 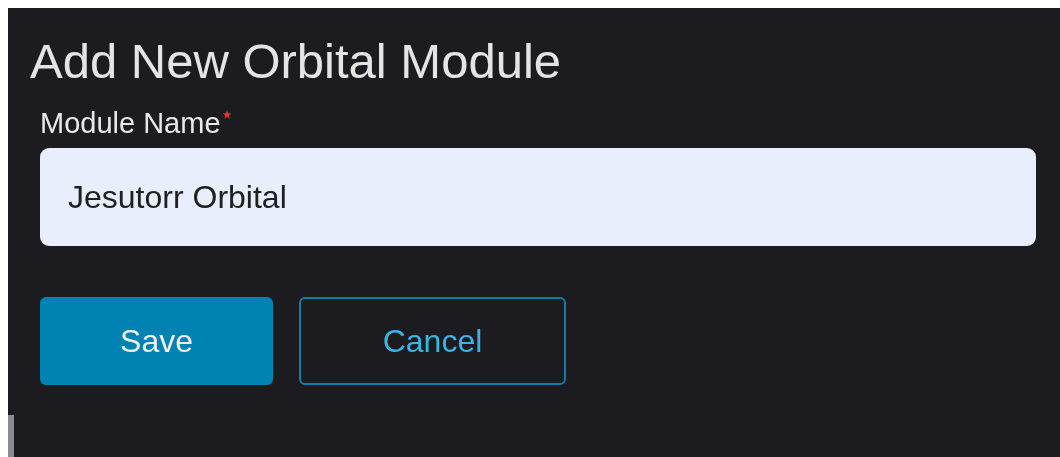 What do you see at coordinates (11, 436) in the screenshot?
I see `scrollbar-thumb` at bounding box center [11, 436].